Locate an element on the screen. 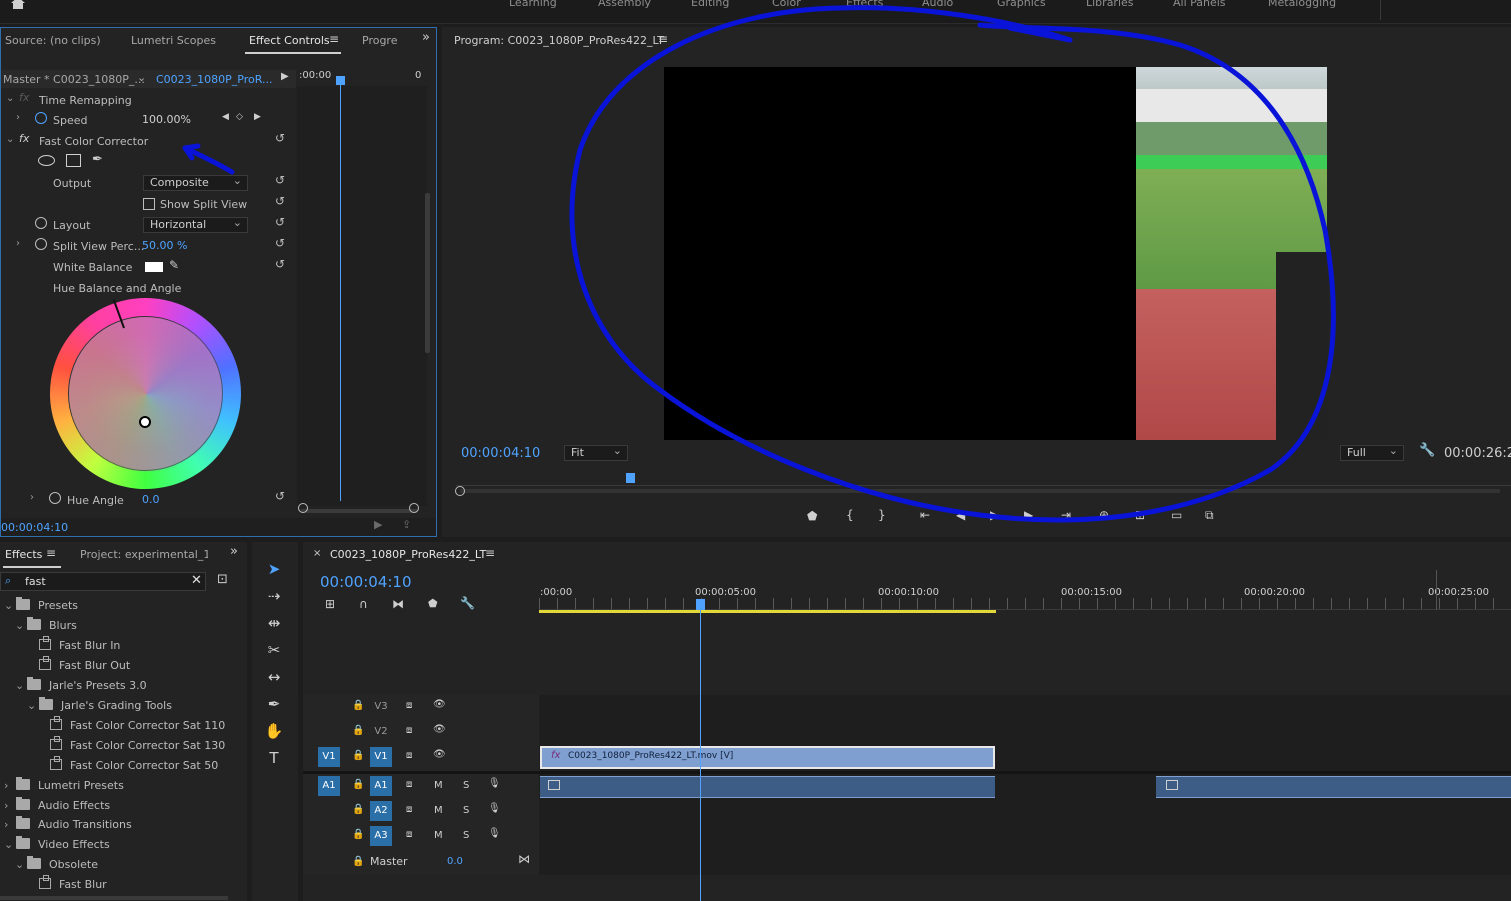 This screenshot has height=901, width=1511. snap-icon: ∩ is located at coordinates (363, 604).